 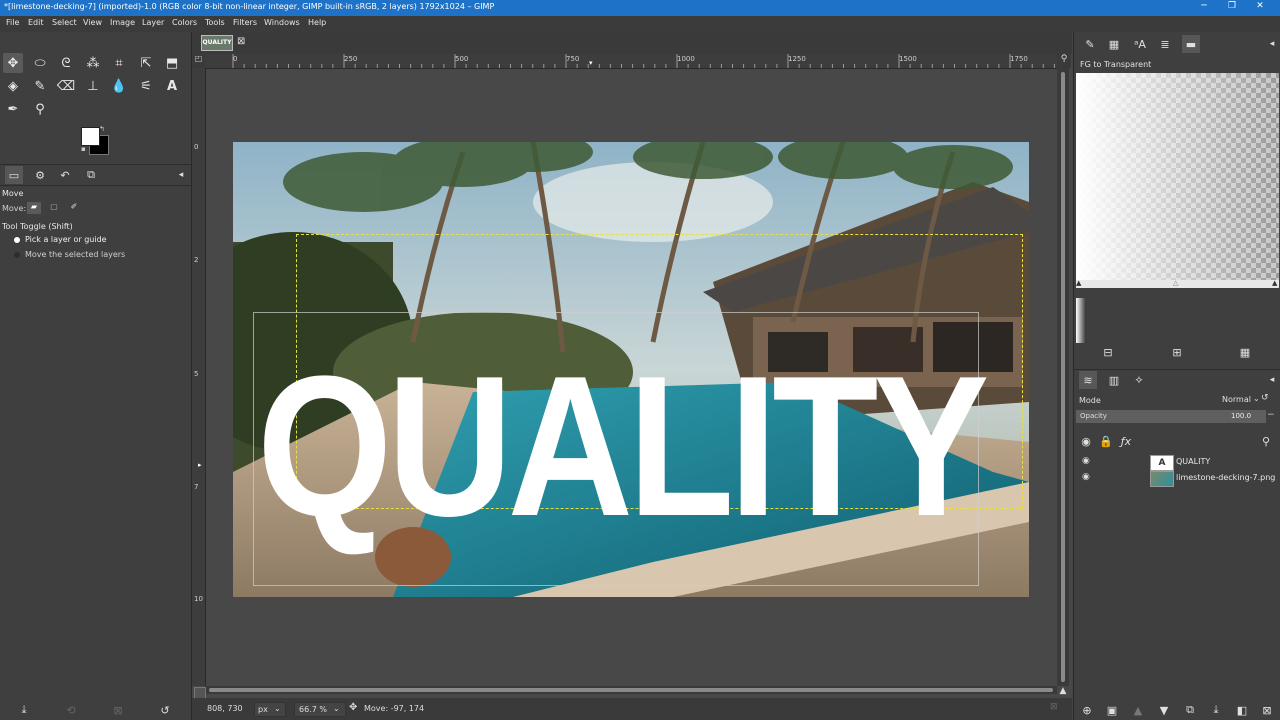 I want to click on menu-filters: Filters, so click(x=245, y=22).